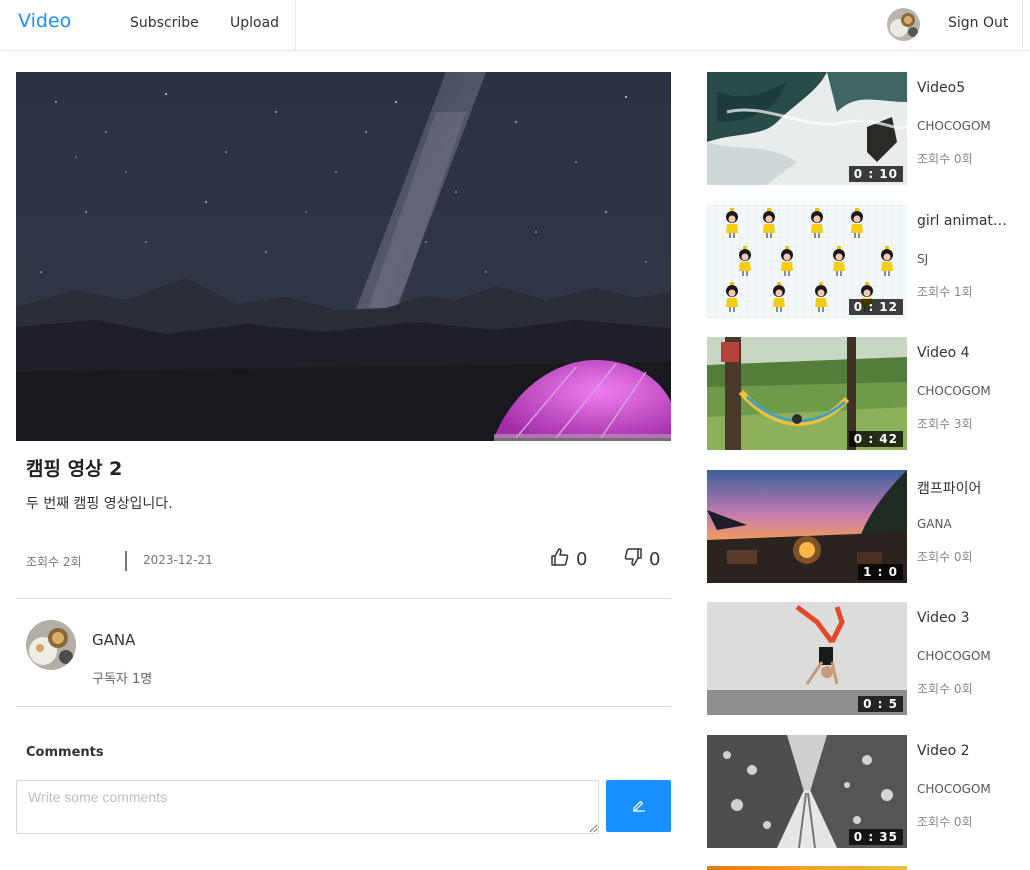  Describe the element at coordinates (807, 128) in the screenshot. I see `video-thumbnail: 0 : 10` at that location.